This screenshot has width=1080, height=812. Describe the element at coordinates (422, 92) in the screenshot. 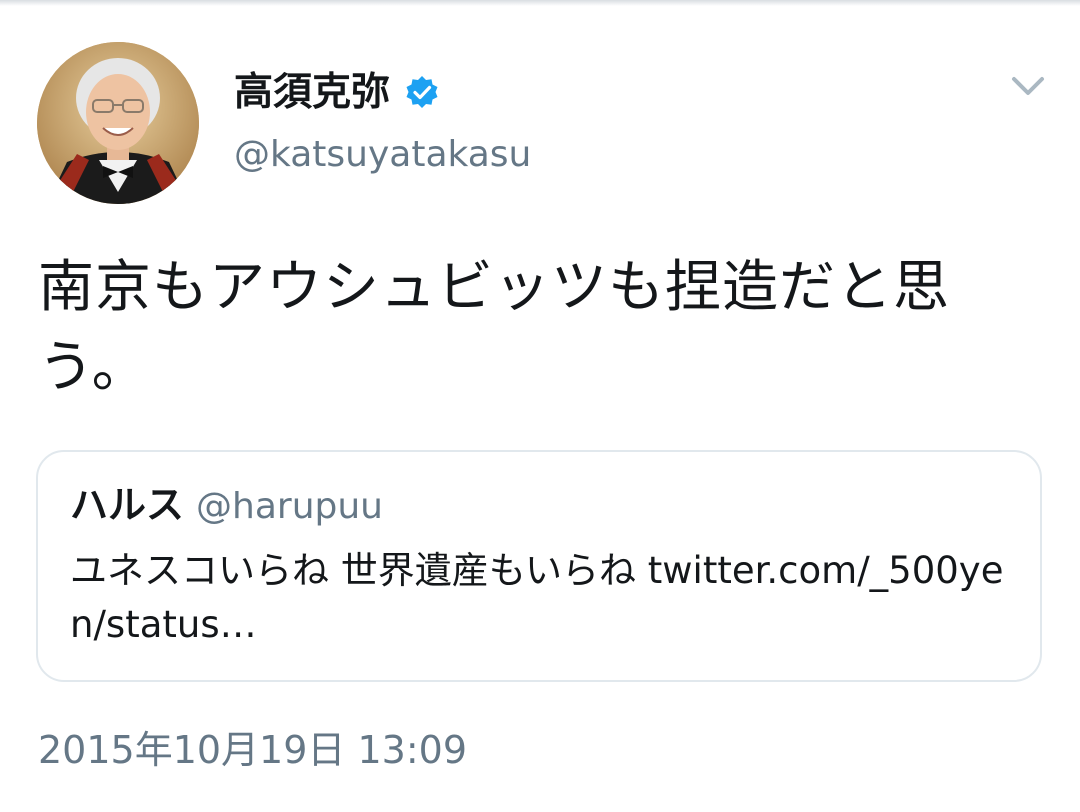

I see `verified-badge-icon` at that location.